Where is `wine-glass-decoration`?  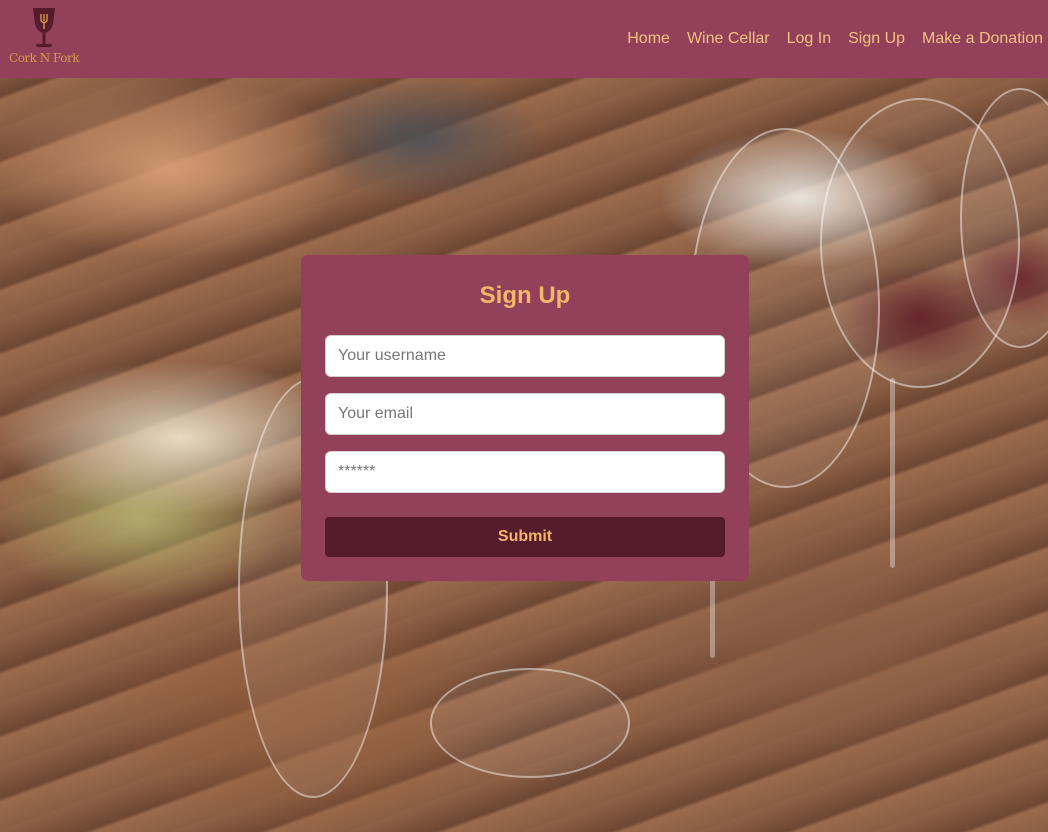
wine-glass-decoration is located at coordinates (530, 723).